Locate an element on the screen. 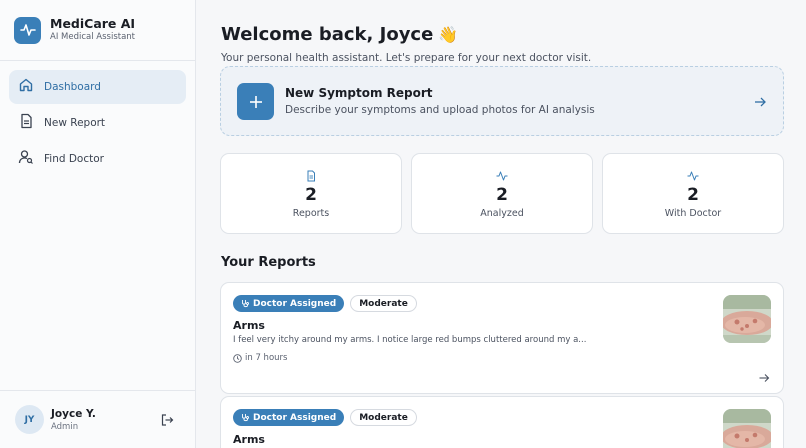 The width and height of the screenshot is (806, 448). avatar: JY is located at coordinates (29, 419).